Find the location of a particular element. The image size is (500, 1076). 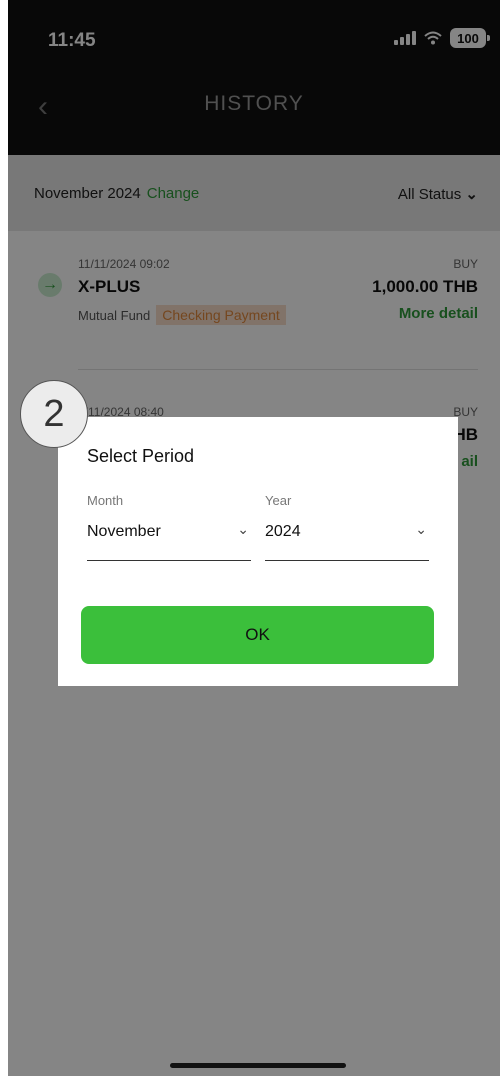

ok-button: OK is located at coordinates (257, 635).